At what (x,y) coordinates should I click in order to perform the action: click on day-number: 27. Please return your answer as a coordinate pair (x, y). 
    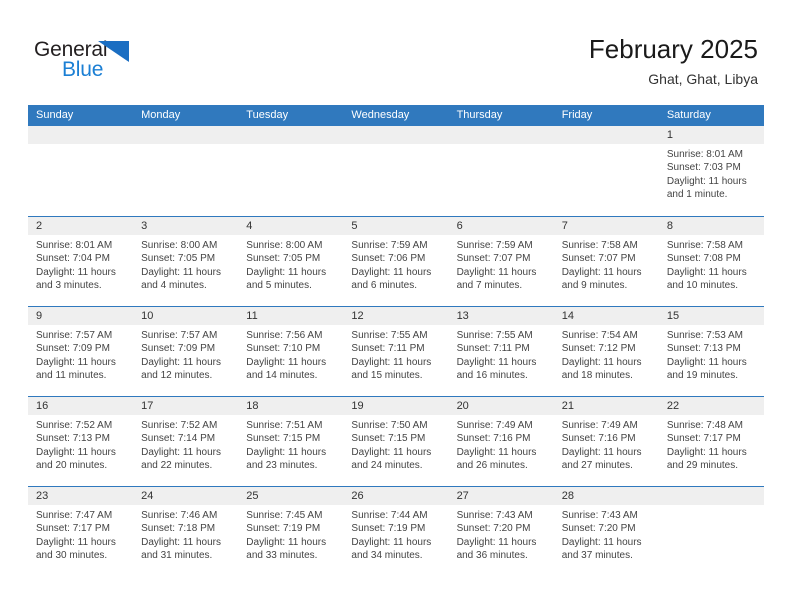
    Looking at the image, I should click on (462, 496).